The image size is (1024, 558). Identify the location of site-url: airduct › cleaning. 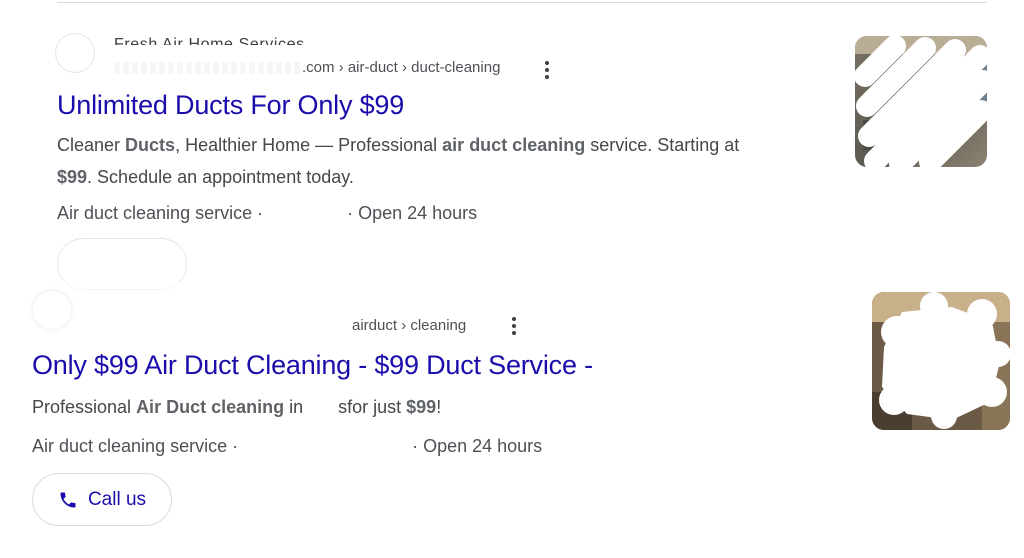
(409, 325).